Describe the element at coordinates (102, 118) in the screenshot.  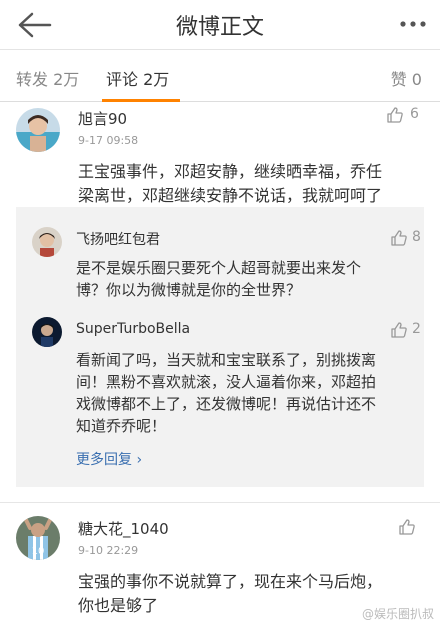
I see `comment-username: 旭言90` at that location.